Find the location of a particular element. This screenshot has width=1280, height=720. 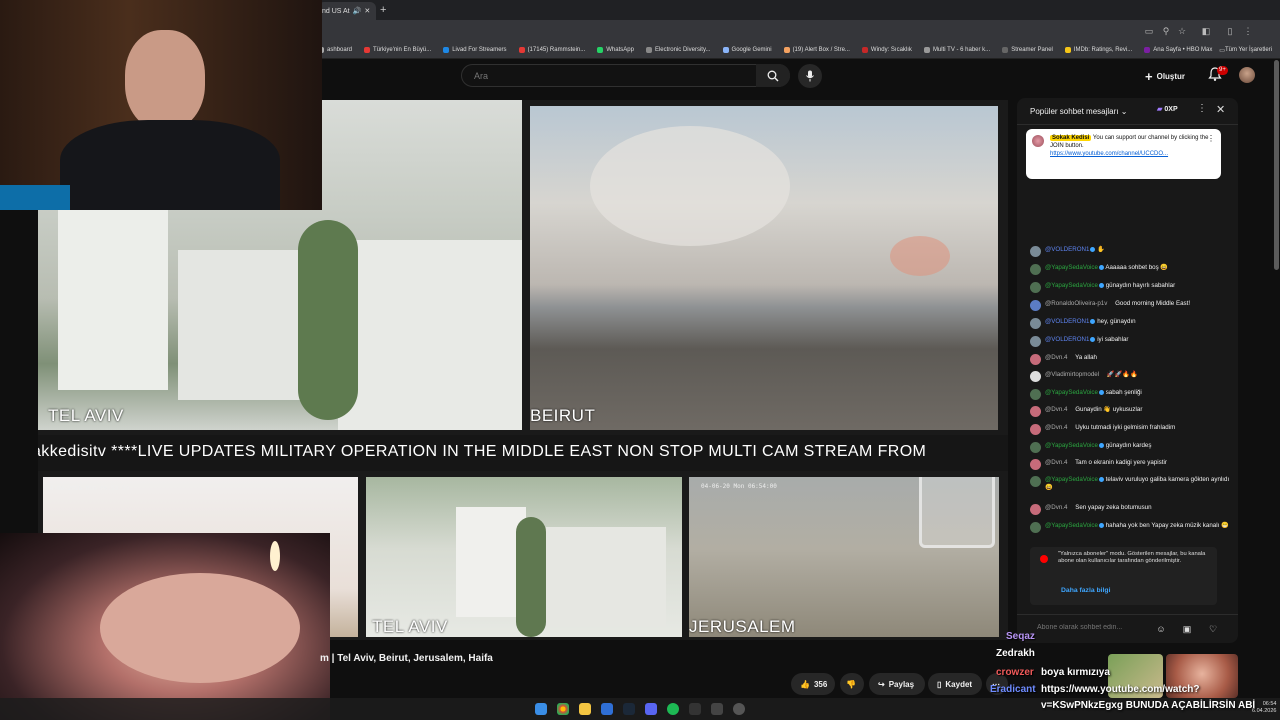

learn-more-link: Daha fazla bilgi is located at coordinates (1085, 590).